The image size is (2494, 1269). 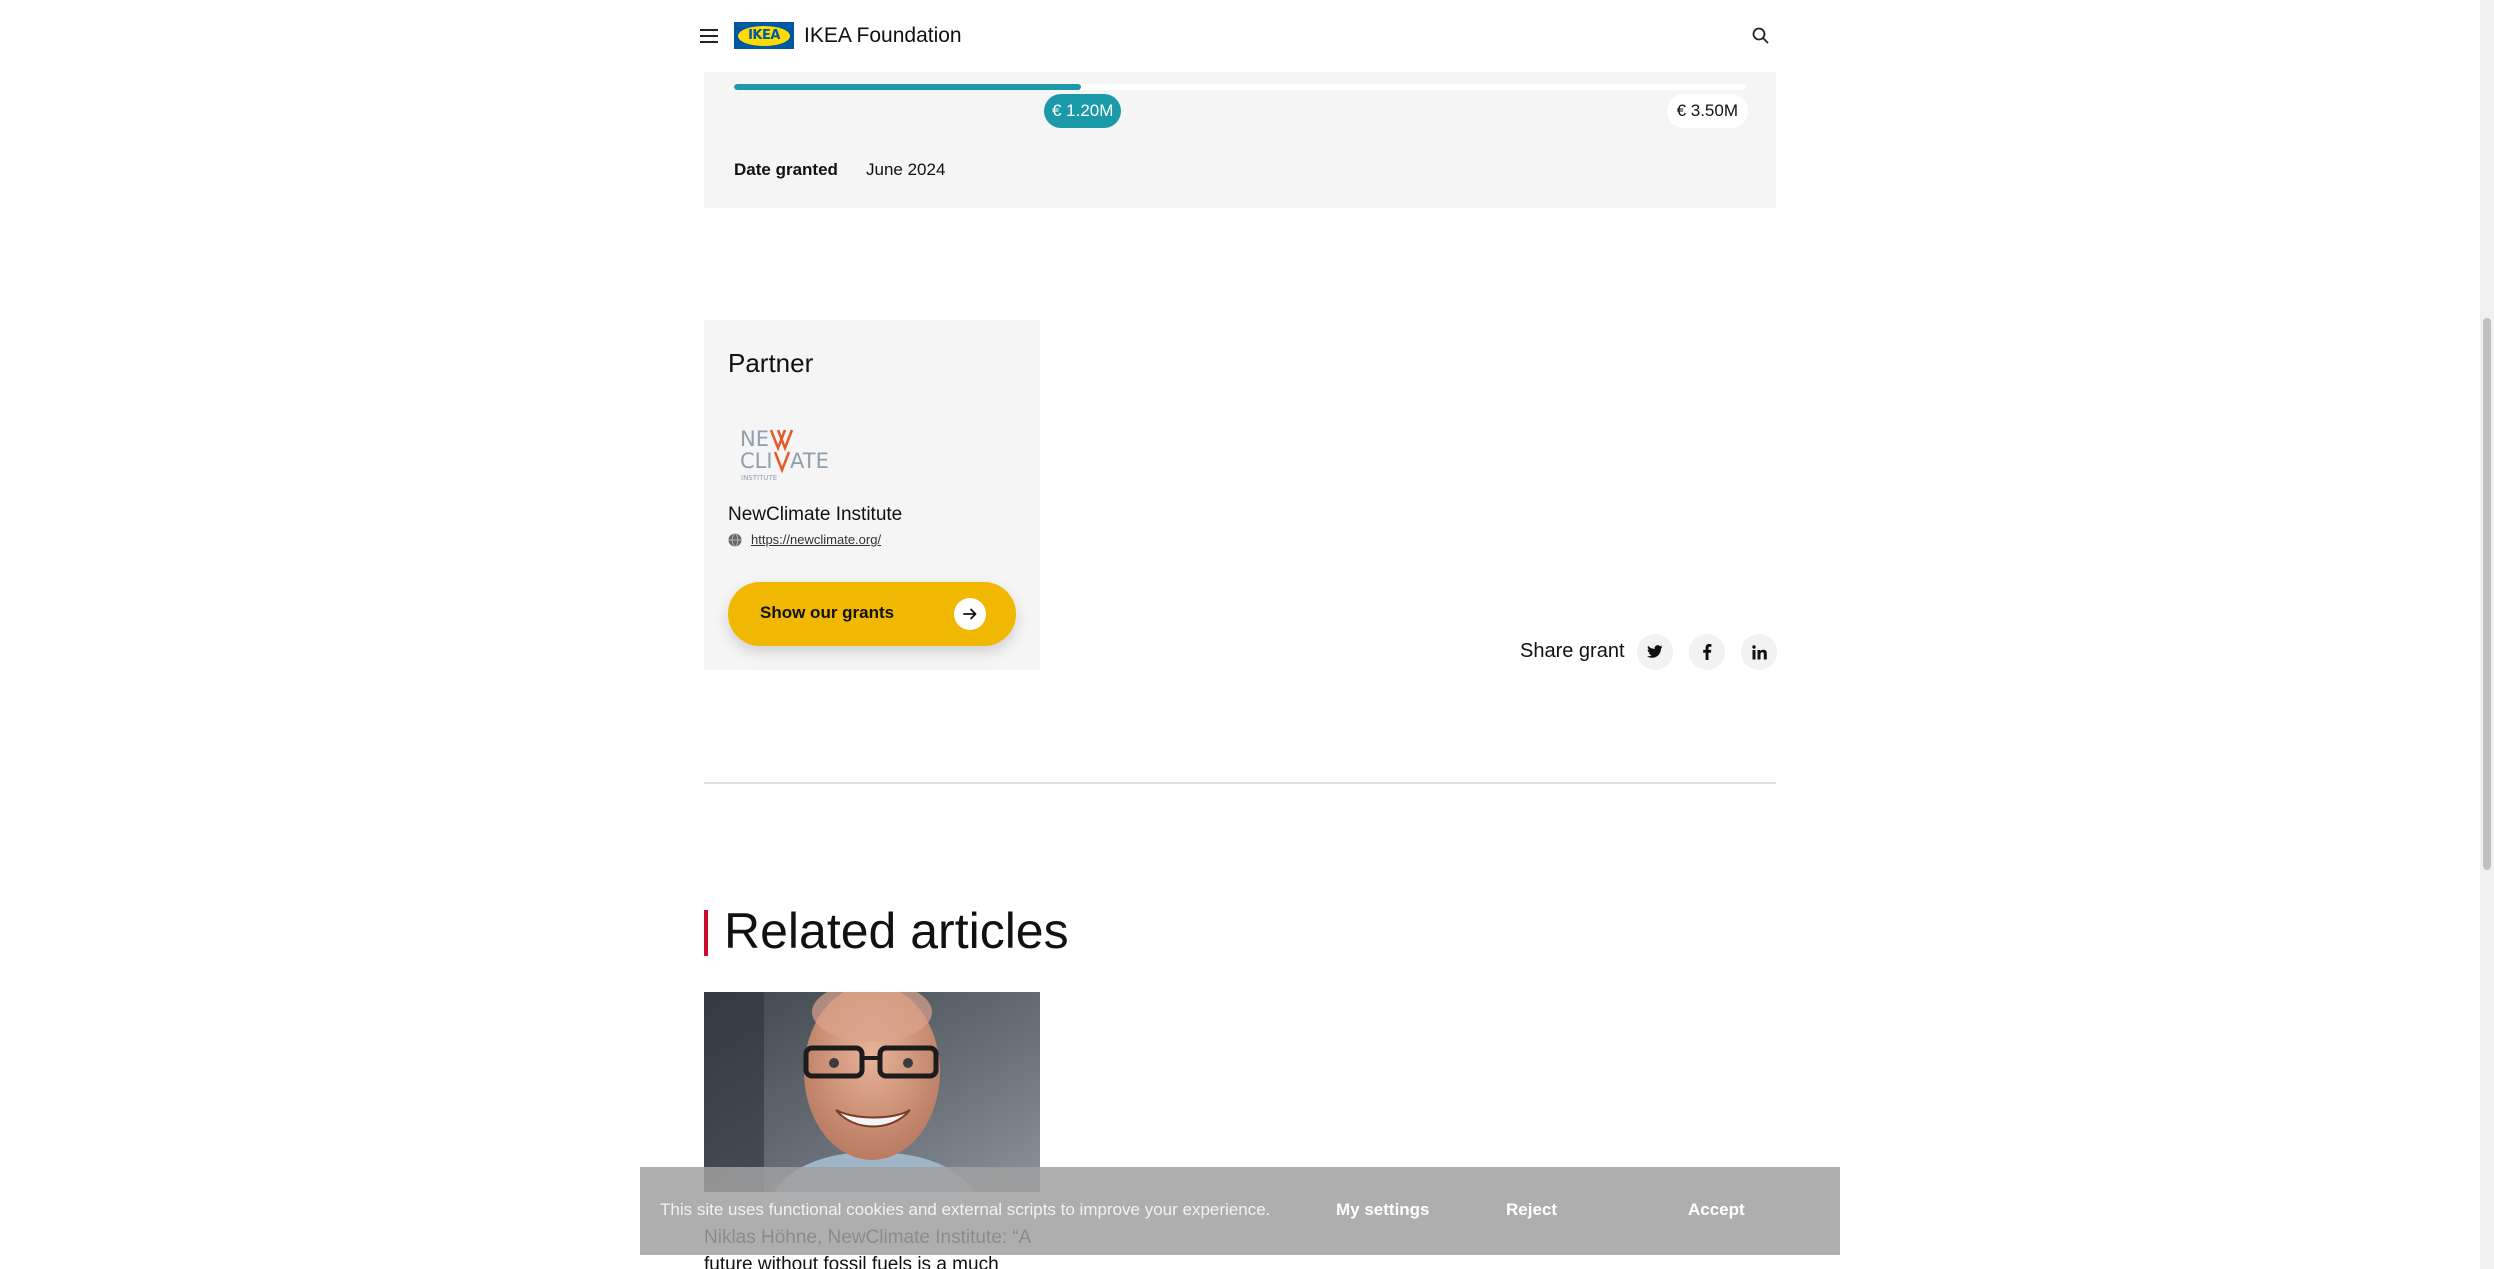 What do you see at coordinates (883, 36) in the screenshot?
I see `brand-name: IKEA Foundation` at bounding box center [883, 36].